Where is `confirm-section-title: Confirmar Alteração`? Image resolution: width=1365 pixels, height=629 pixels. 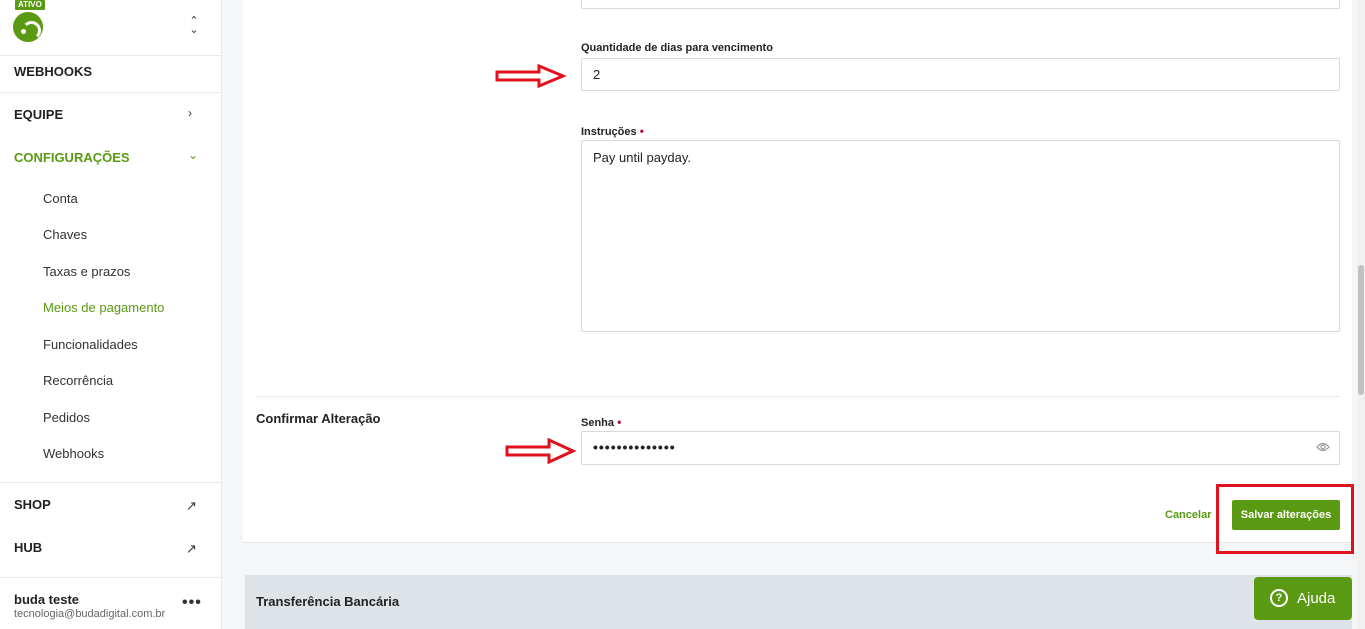
confirm-section-title: Confirmar Alteração is located at coordinates (318, 418).